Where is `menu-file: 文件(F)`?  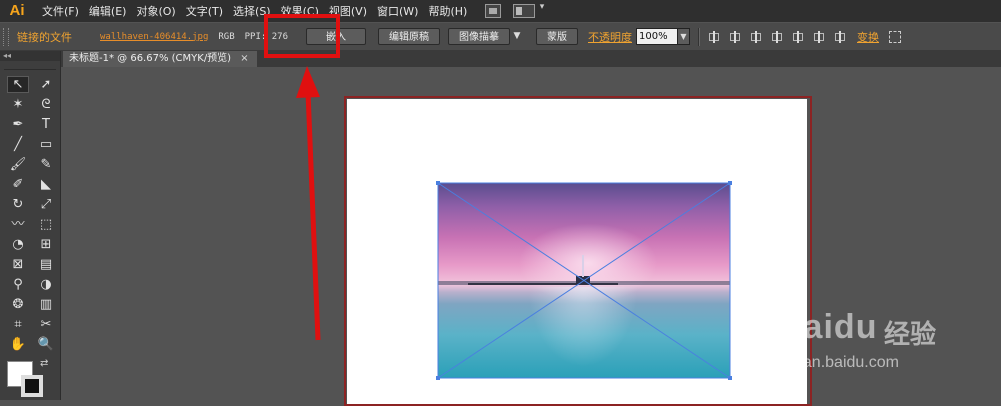 menu-file: 文件(F) is located at coordinates (60, 11).